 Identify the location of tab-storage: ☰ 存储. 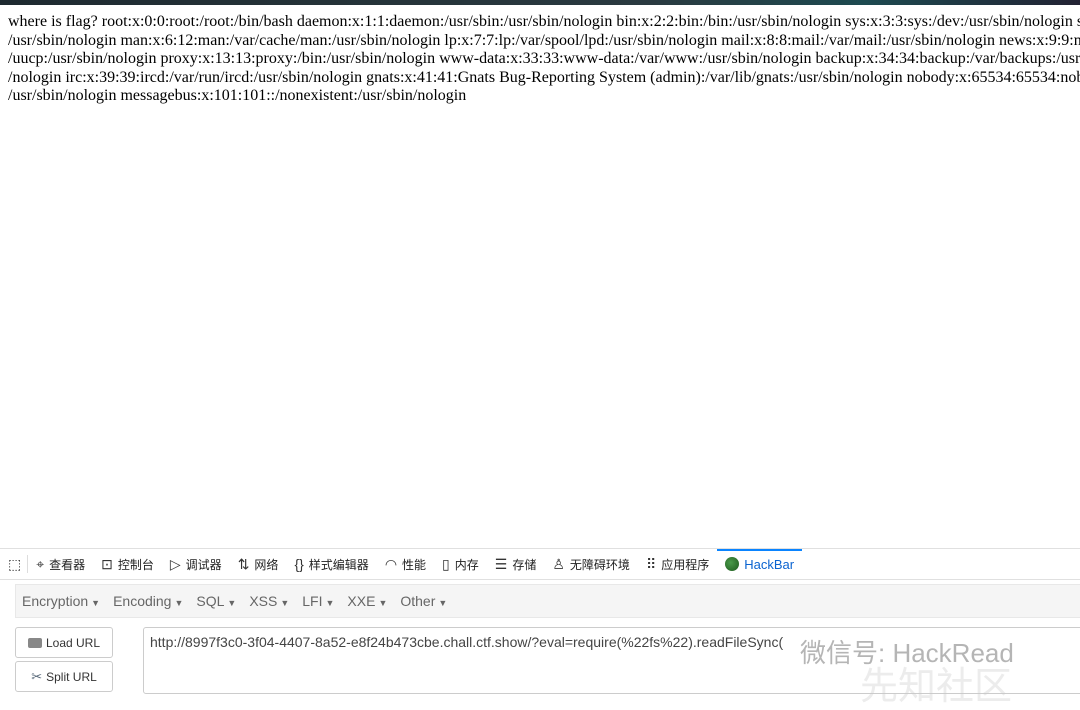
(516, 564).